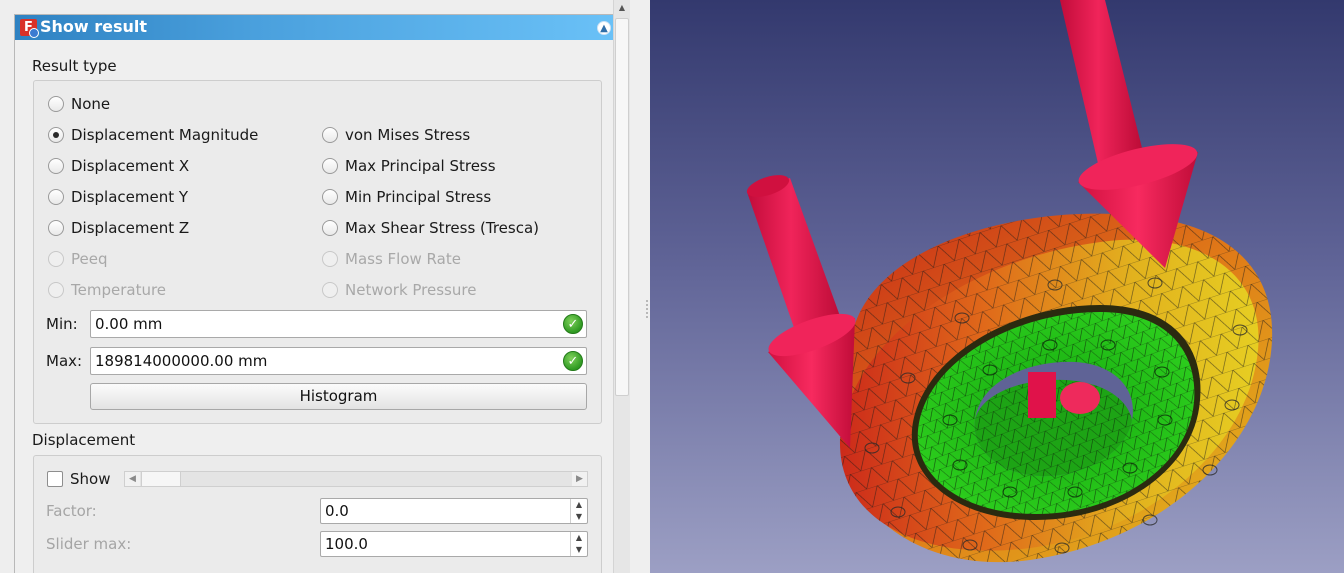 Image resolution: width=1344 pixels, height=573 pixels. Describe the element at coordinates (89, 259) in the screenshot. I see `radio-label: Peeq` at that location.